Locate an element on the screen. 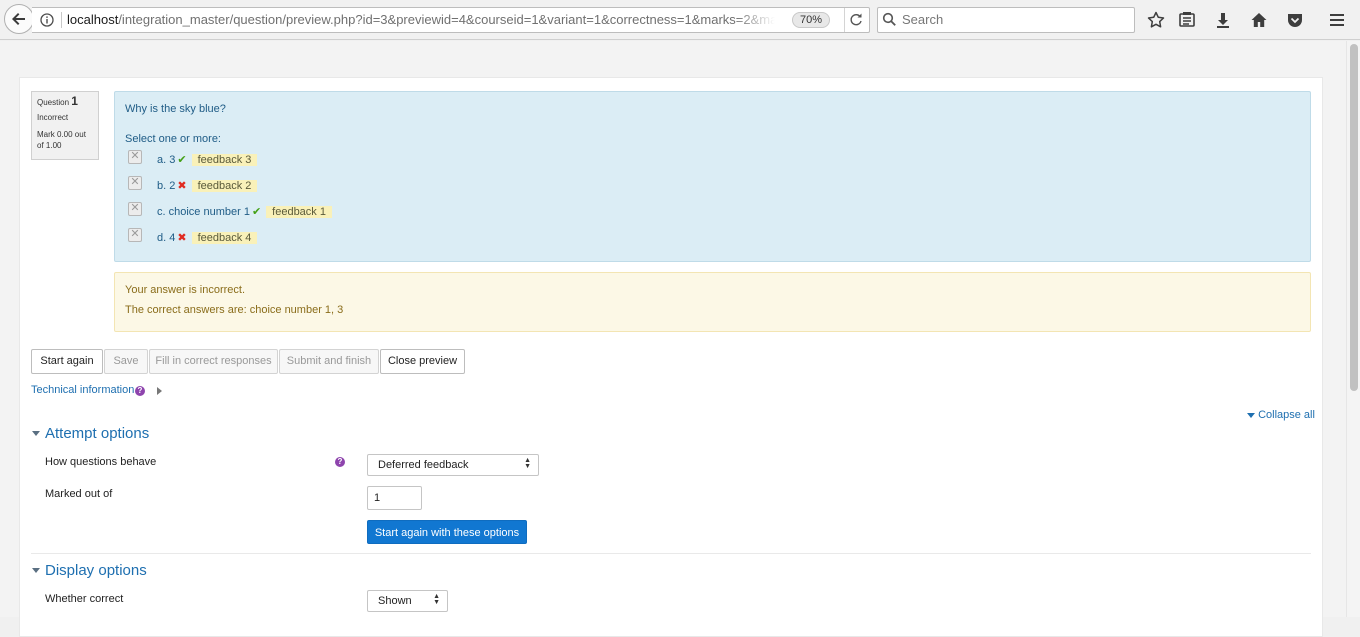 The width and height of the screenshot is (1360, 637). display-options-title: Display options is located at coordinates (96, 570).